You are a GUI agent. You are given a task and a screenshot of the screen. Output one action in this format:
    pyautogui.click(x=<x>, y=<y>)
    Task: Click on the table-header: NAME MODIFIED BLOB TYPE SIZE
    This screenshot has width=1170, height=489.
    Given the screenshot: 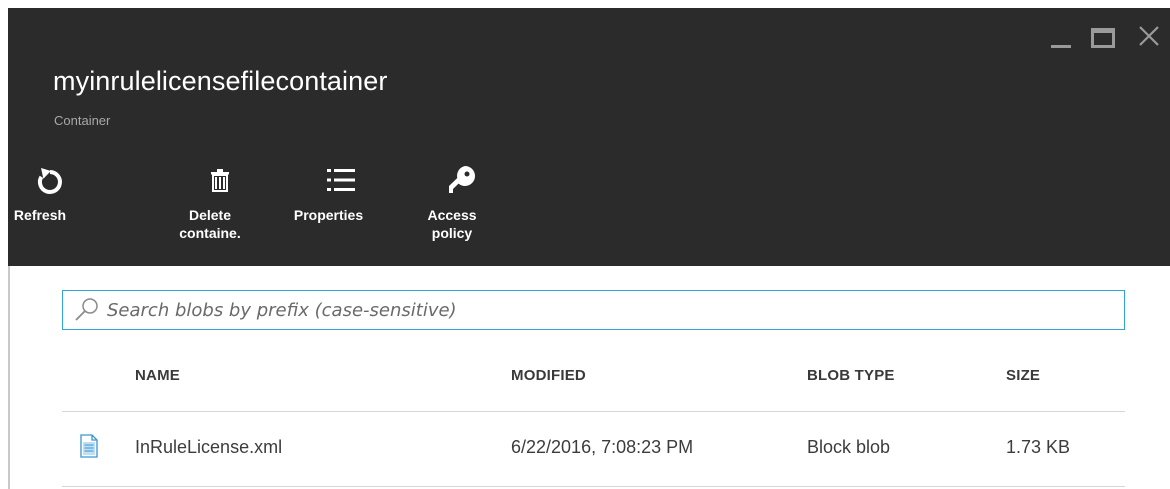 What is the action you would take?
    pyautogui.click(x=593, y=381)
    